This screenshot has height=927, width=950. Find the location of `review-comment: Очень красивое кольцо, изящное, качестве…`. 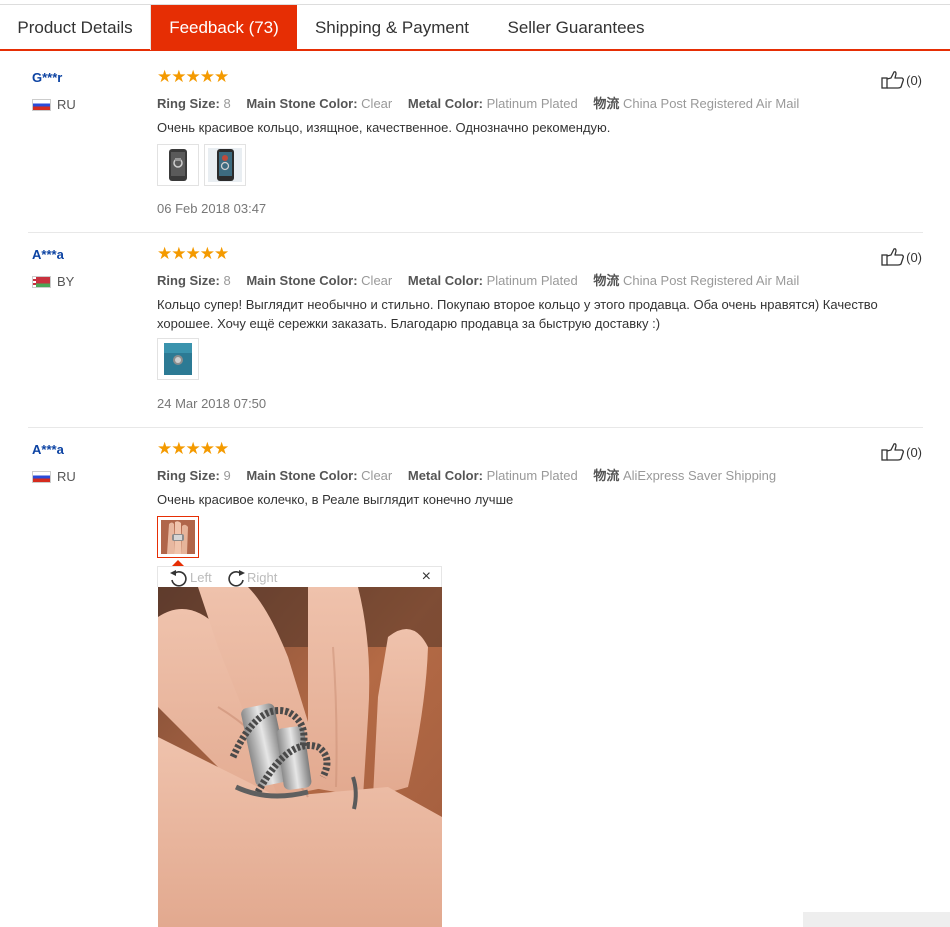

review-comment: Очень красивое кольцо, изящное, качестве… is located at coordinates (384, 127).